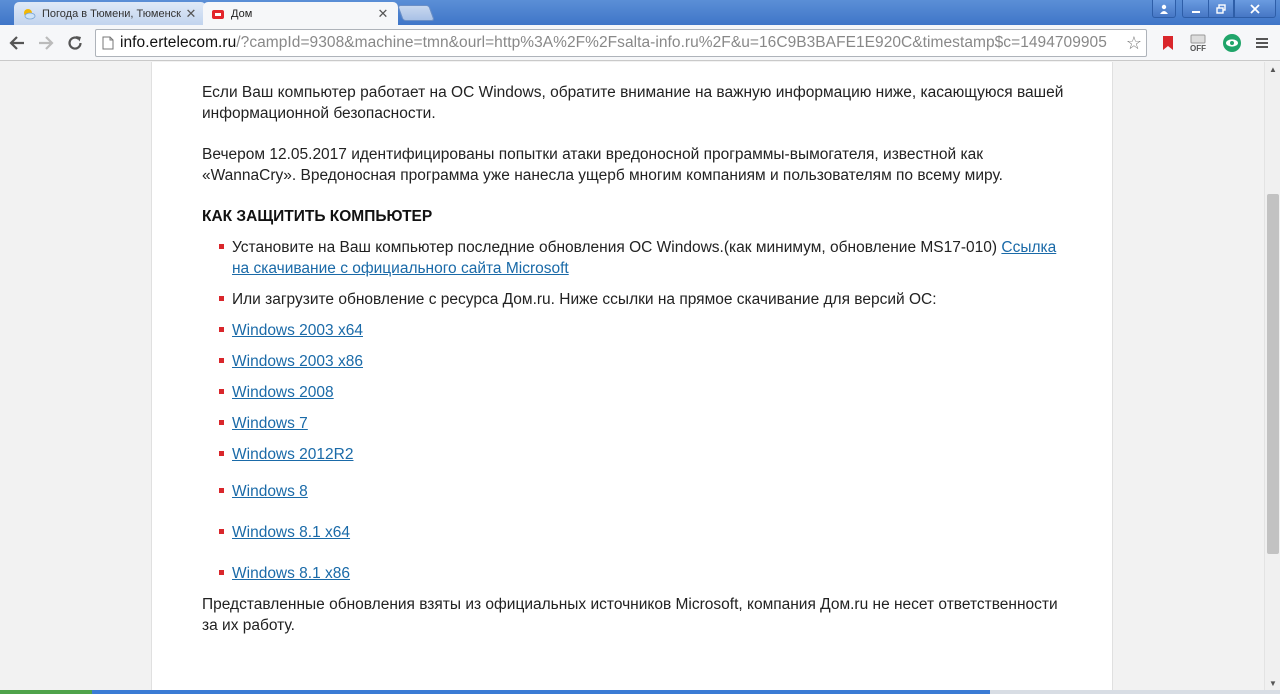  I want to click on back-arrow-icon, so click(16, 43).